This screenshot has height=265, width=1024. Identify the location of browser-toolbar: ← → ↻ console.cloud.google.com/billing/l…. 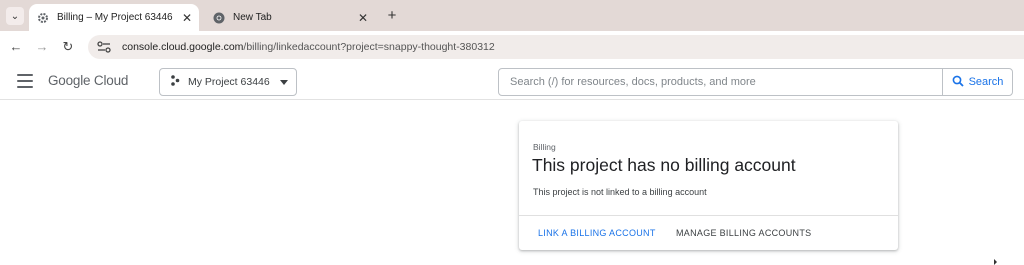
(512, 46).